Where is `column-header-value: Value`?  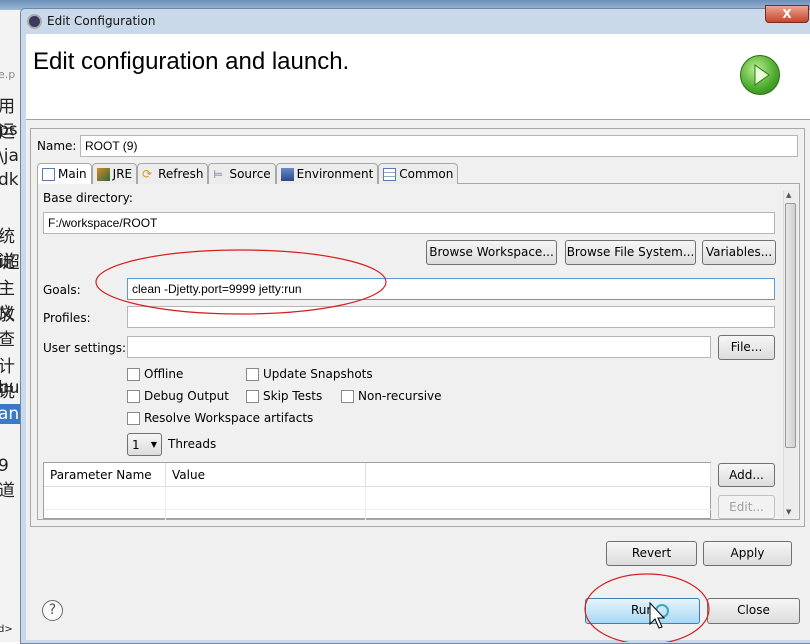
column-header-value: Value is located at coordinates (266, 475).